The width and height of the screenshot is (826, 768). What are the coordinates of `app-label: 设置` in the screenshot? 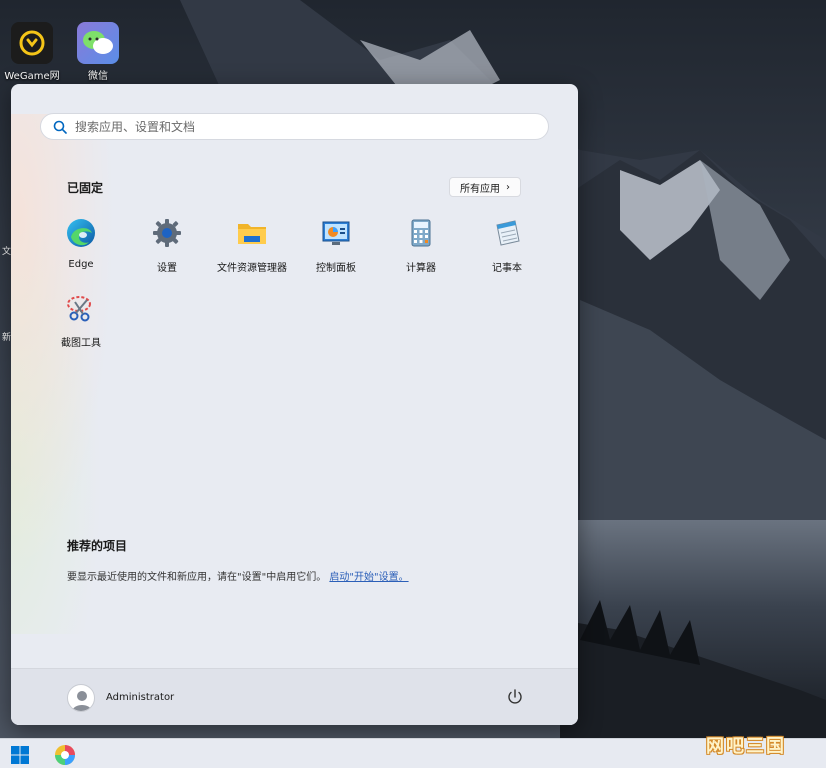 It's located at (167, 268).